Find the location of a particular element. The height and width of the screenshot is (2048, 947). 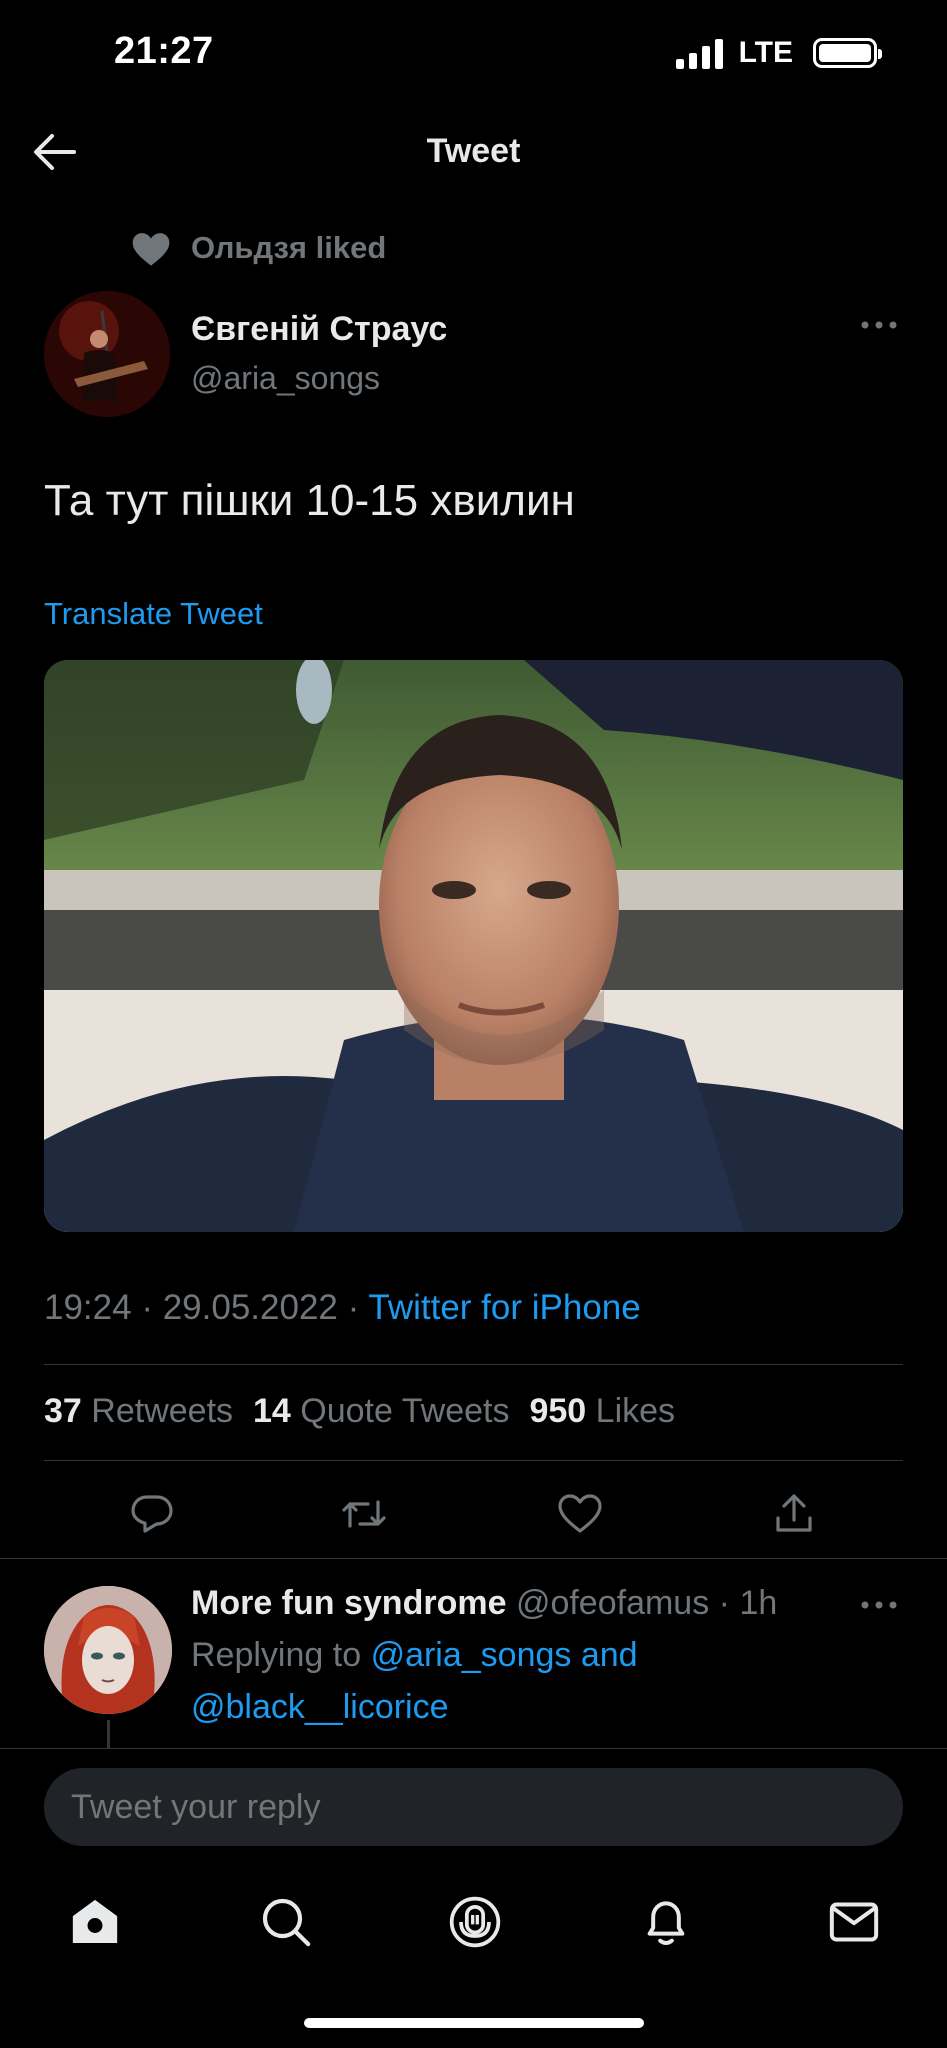

quote-tweets-stat: 14 Quote Tweets is located at coordinates (381, 1411).